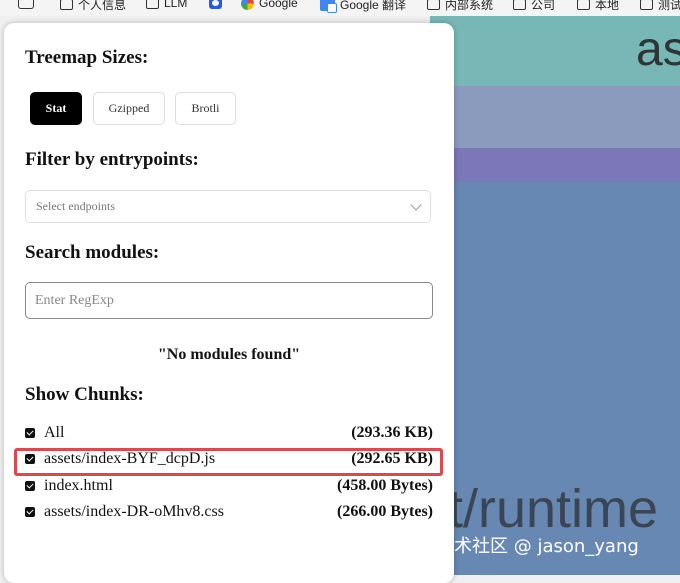 The height and width of the screenshot is (583, 680). What do you see at coordinates (229, 433) in the screenshot?
I see `chunk-item: All (293.36 KB)` at bounding box center [229, 433].